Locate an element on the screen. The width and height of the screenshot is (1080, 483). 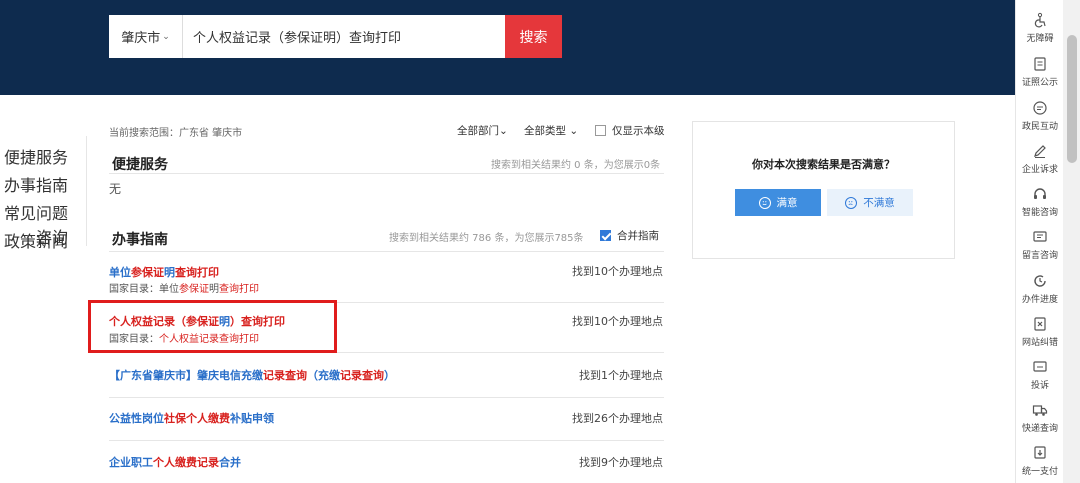
headset-icon is located at coordinates (1040, 193).